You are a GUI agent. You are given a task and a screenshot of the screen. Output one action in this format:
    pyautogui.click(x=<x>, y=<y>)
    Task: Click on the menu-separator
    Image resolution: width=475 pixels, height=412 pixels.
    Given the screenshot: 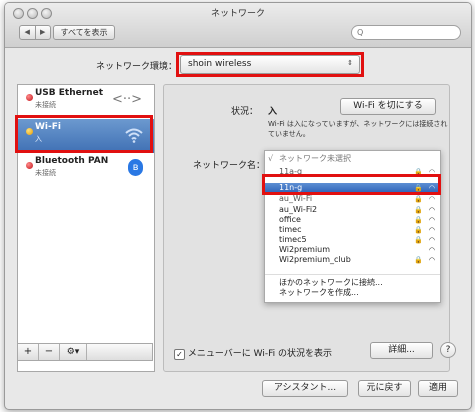 What is the action you would take?
    pyautogui.click(x=352, y=274)
    